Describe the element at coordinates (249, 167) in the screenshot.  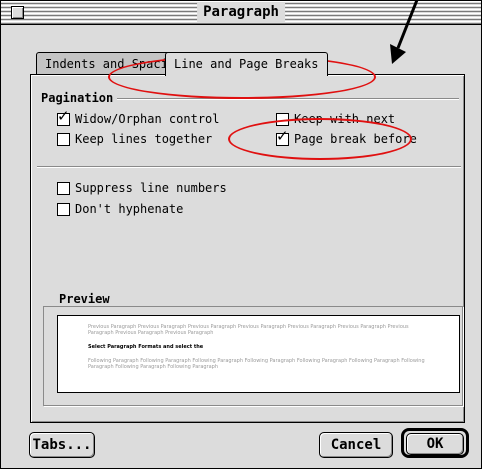
I see `section-divider` at that location.